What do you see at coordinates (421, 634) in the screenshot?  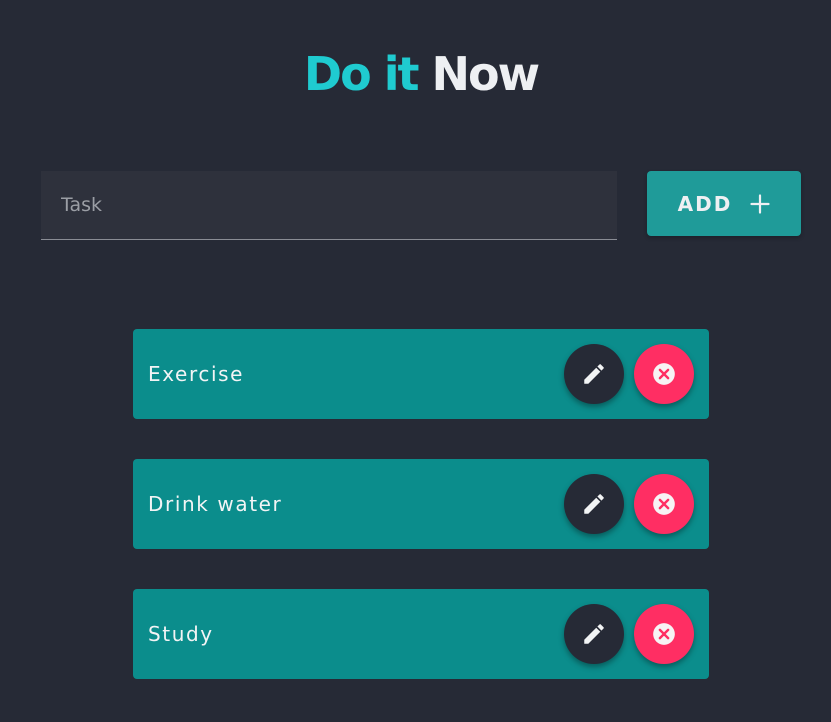 I see `task-item: Study` at bounding box center [421, 634].